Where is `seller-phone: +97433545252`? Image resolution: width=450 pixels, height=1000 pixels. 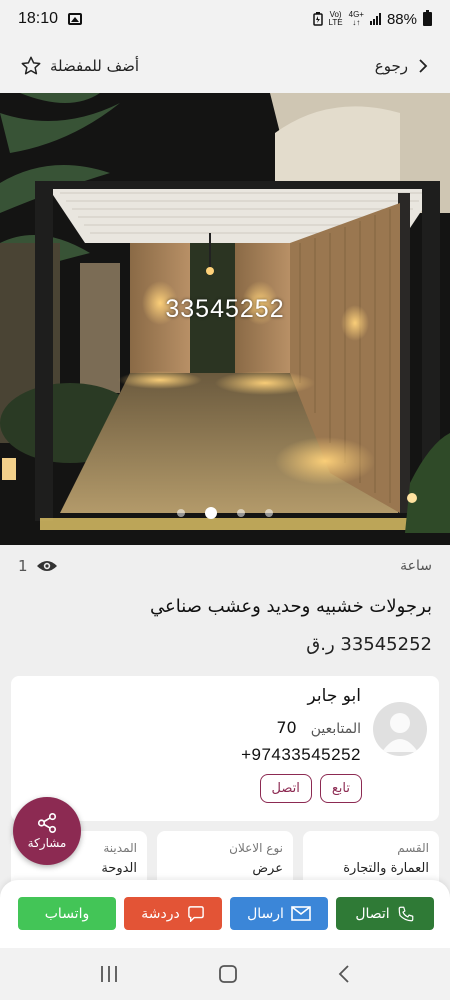
seller-phone: +97433545252 is located at coordinates (301, 755).